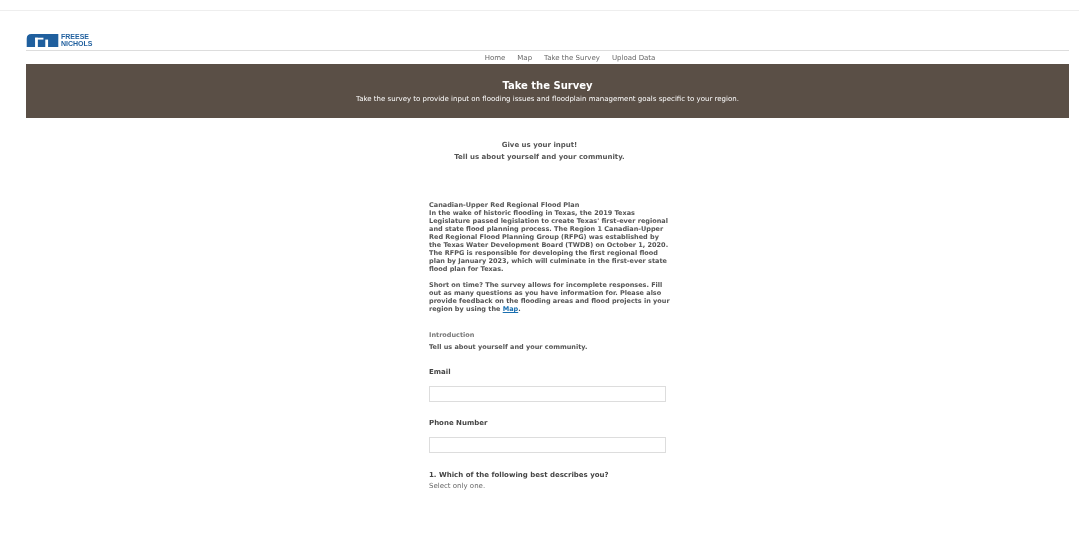  Describe the element at coordinates (42, 40) in the screenshot. I see `logo-icon` at that location.